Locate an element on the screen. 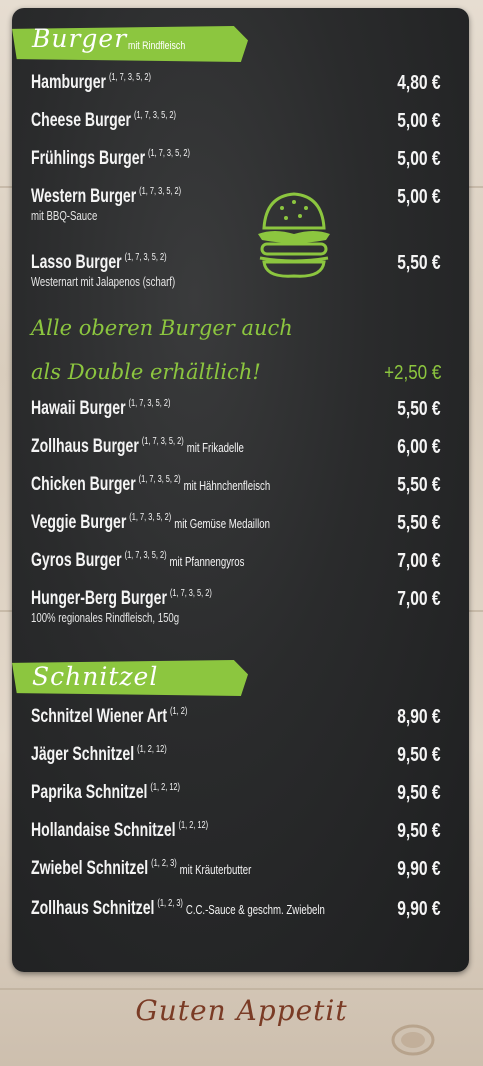 The height and width of the screenshot is (1066, 483). menu-item-hollandaise-schnitzel: Hollandaise Schnitzel (1, 2, 12) 9,50 € is located at coordinates (236, 833).